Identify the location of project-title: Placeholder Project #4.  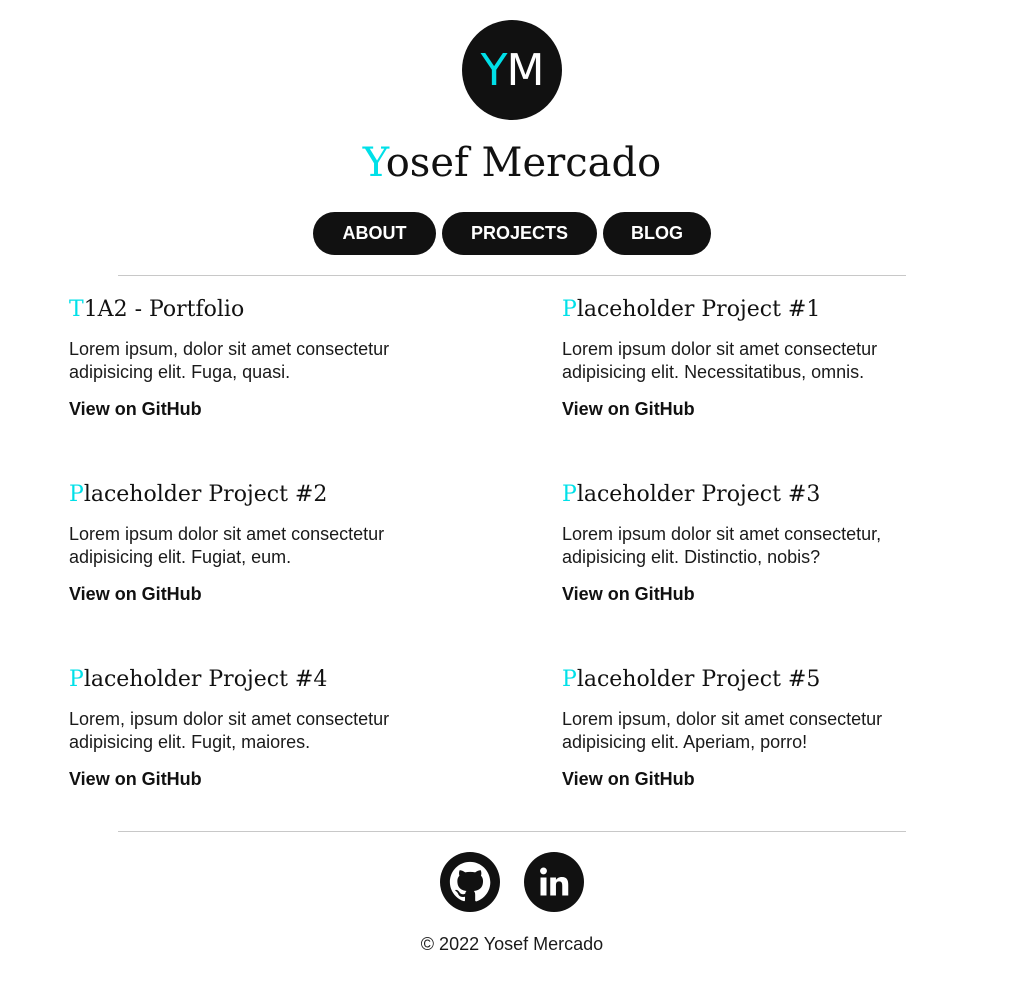
(198, 679).